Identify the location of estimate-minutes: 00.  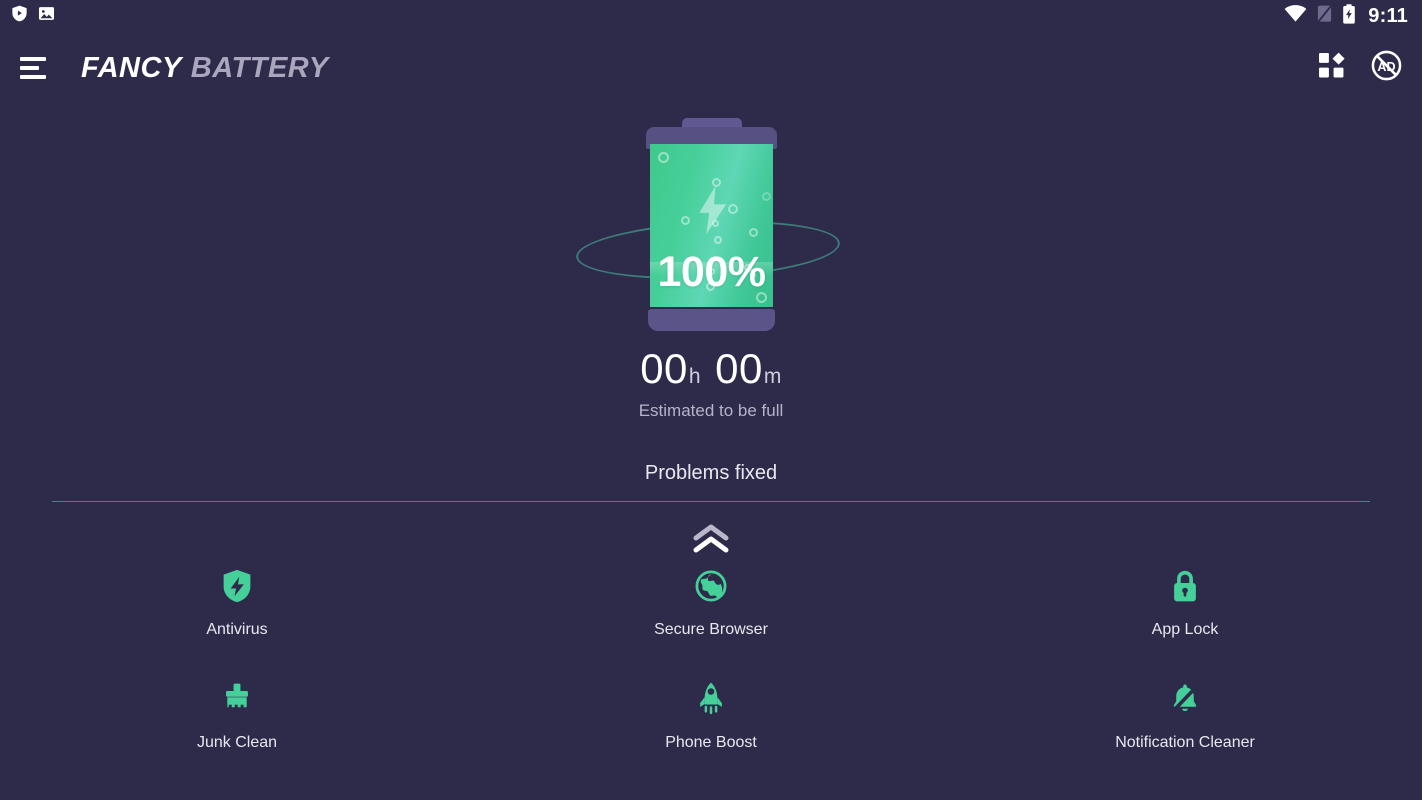
(739, 368).